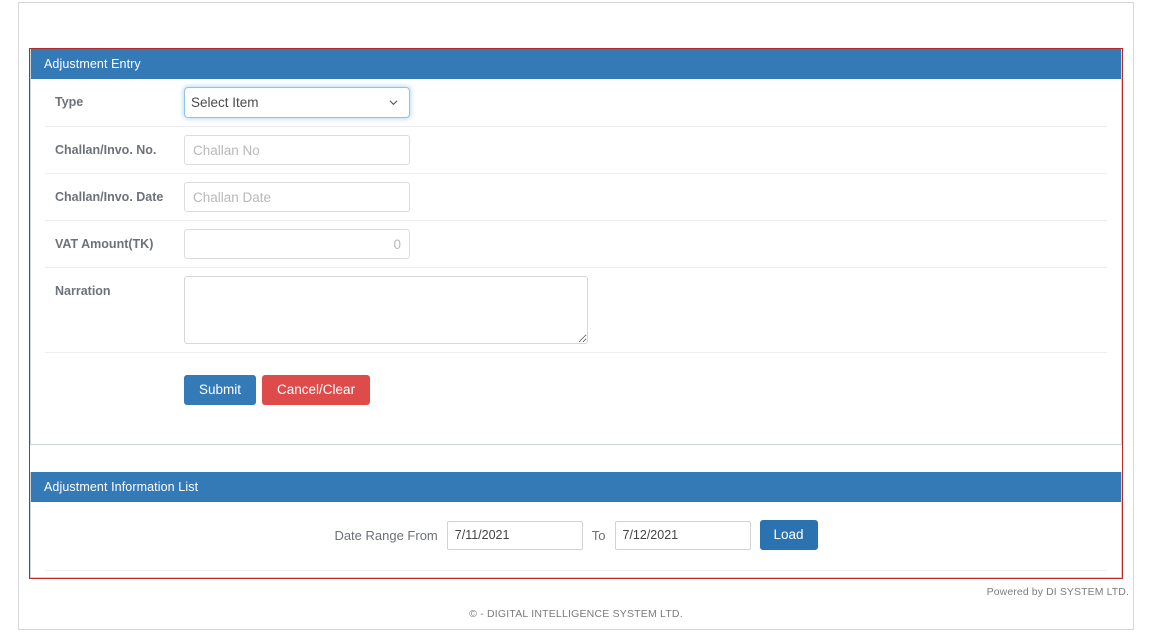  I want to click on challan-no-input, so click(297, 150).